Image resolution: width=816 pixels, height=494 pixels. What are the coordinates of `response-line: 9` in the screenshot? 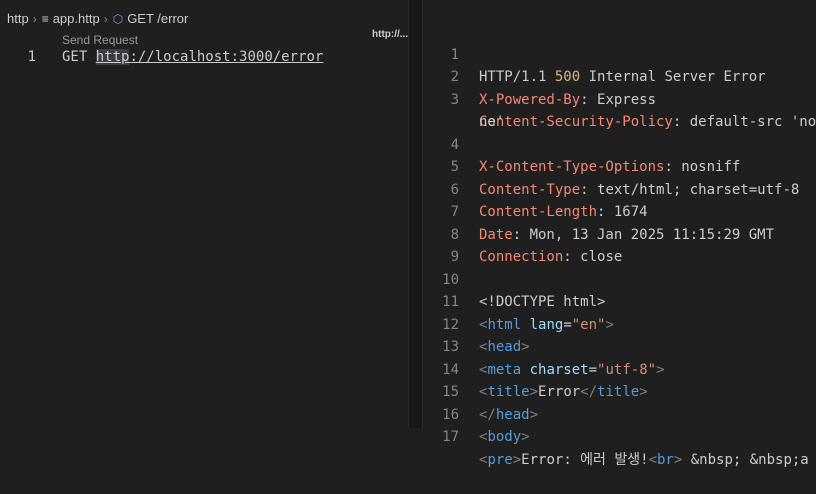 It's located at (619, 244).